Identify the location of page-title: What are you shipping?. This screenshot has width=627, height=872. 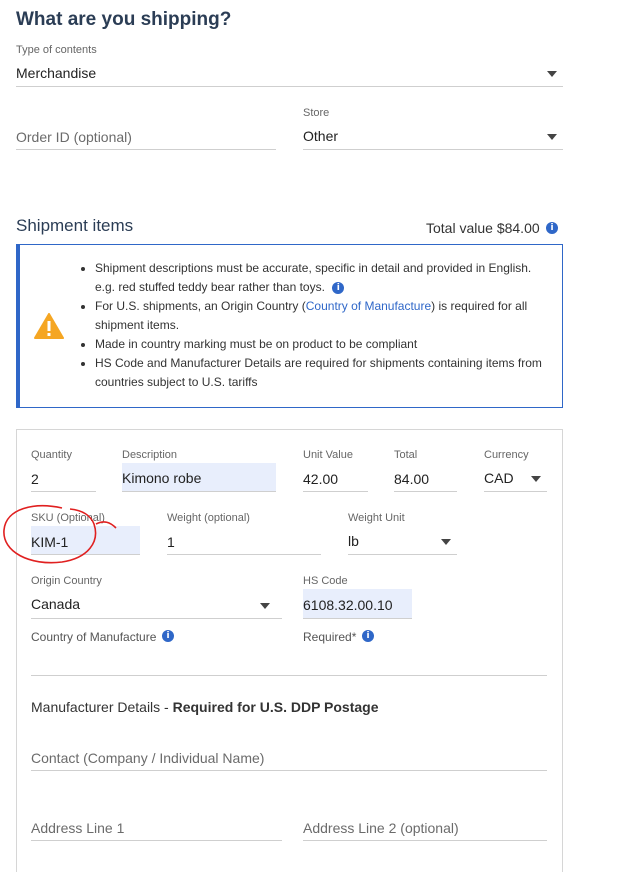
(124, 19).